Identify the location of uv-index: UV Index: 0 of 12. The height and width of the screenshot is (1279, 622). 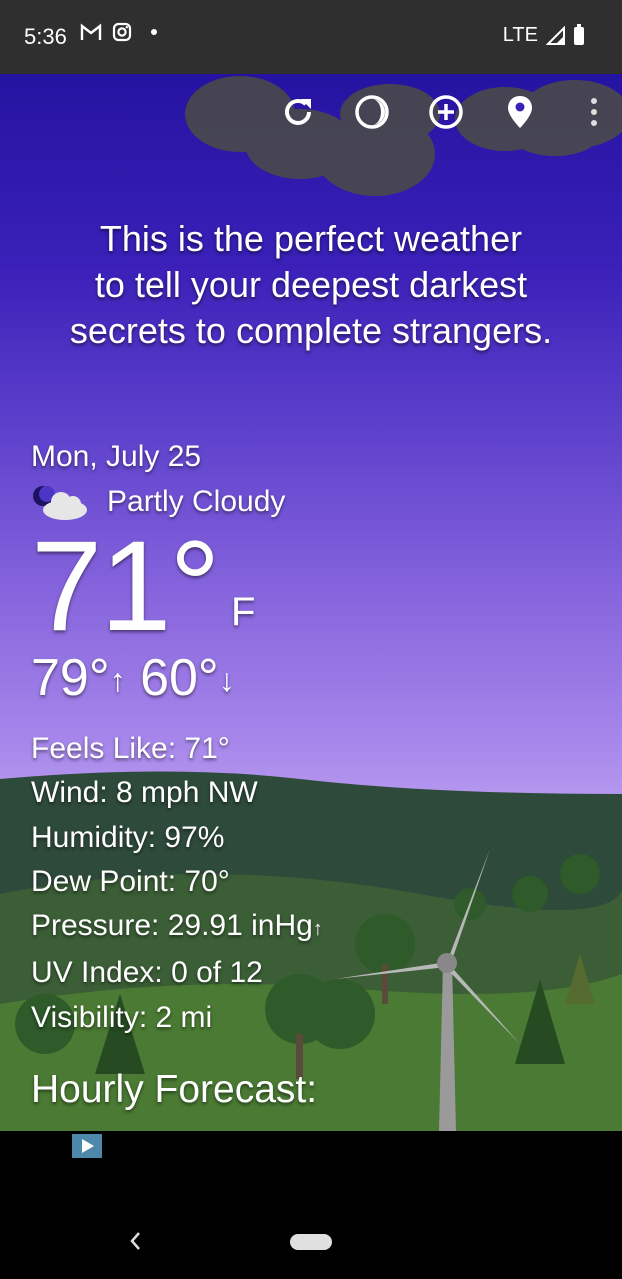
(147, 973).